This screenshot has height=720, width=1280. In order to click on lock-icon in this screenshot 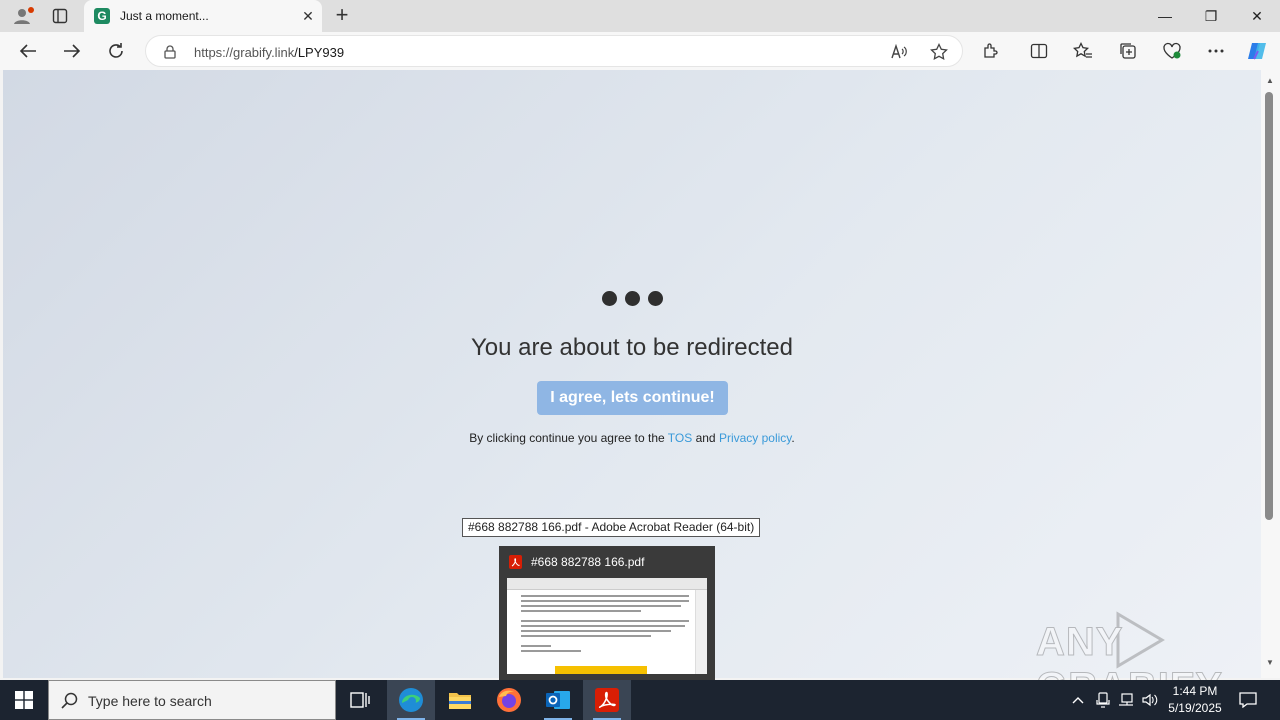, I will do `click(170, 54)`.